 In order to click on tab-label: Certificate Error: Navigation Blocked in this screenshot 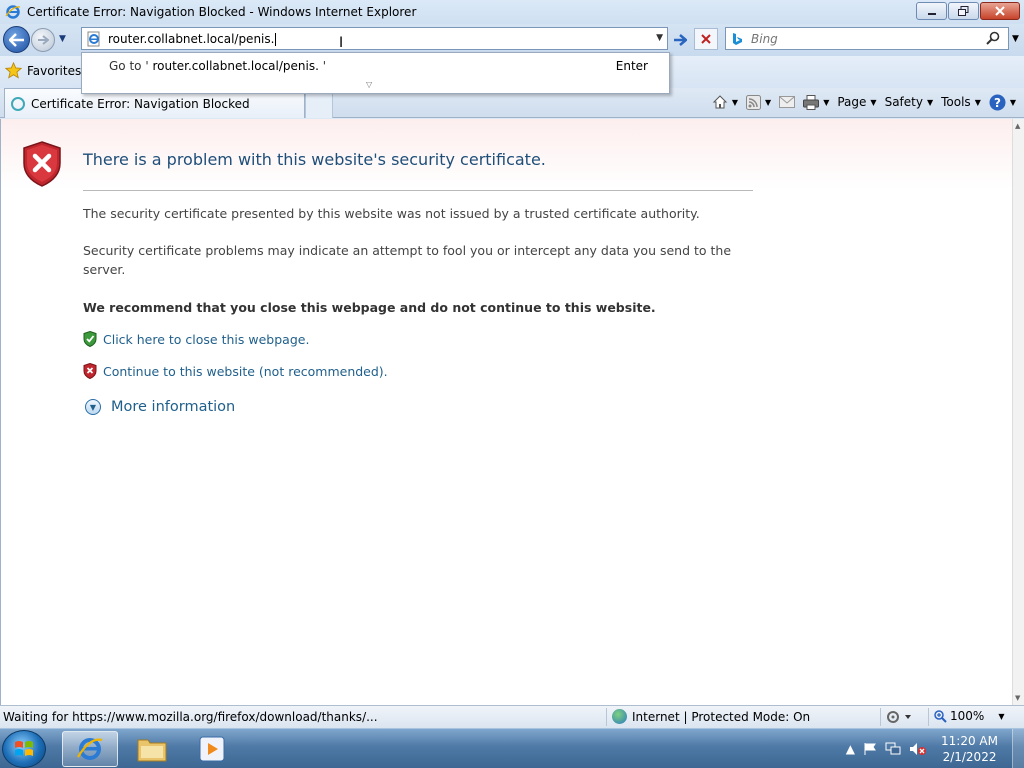, I will do `click(140, 103)`.